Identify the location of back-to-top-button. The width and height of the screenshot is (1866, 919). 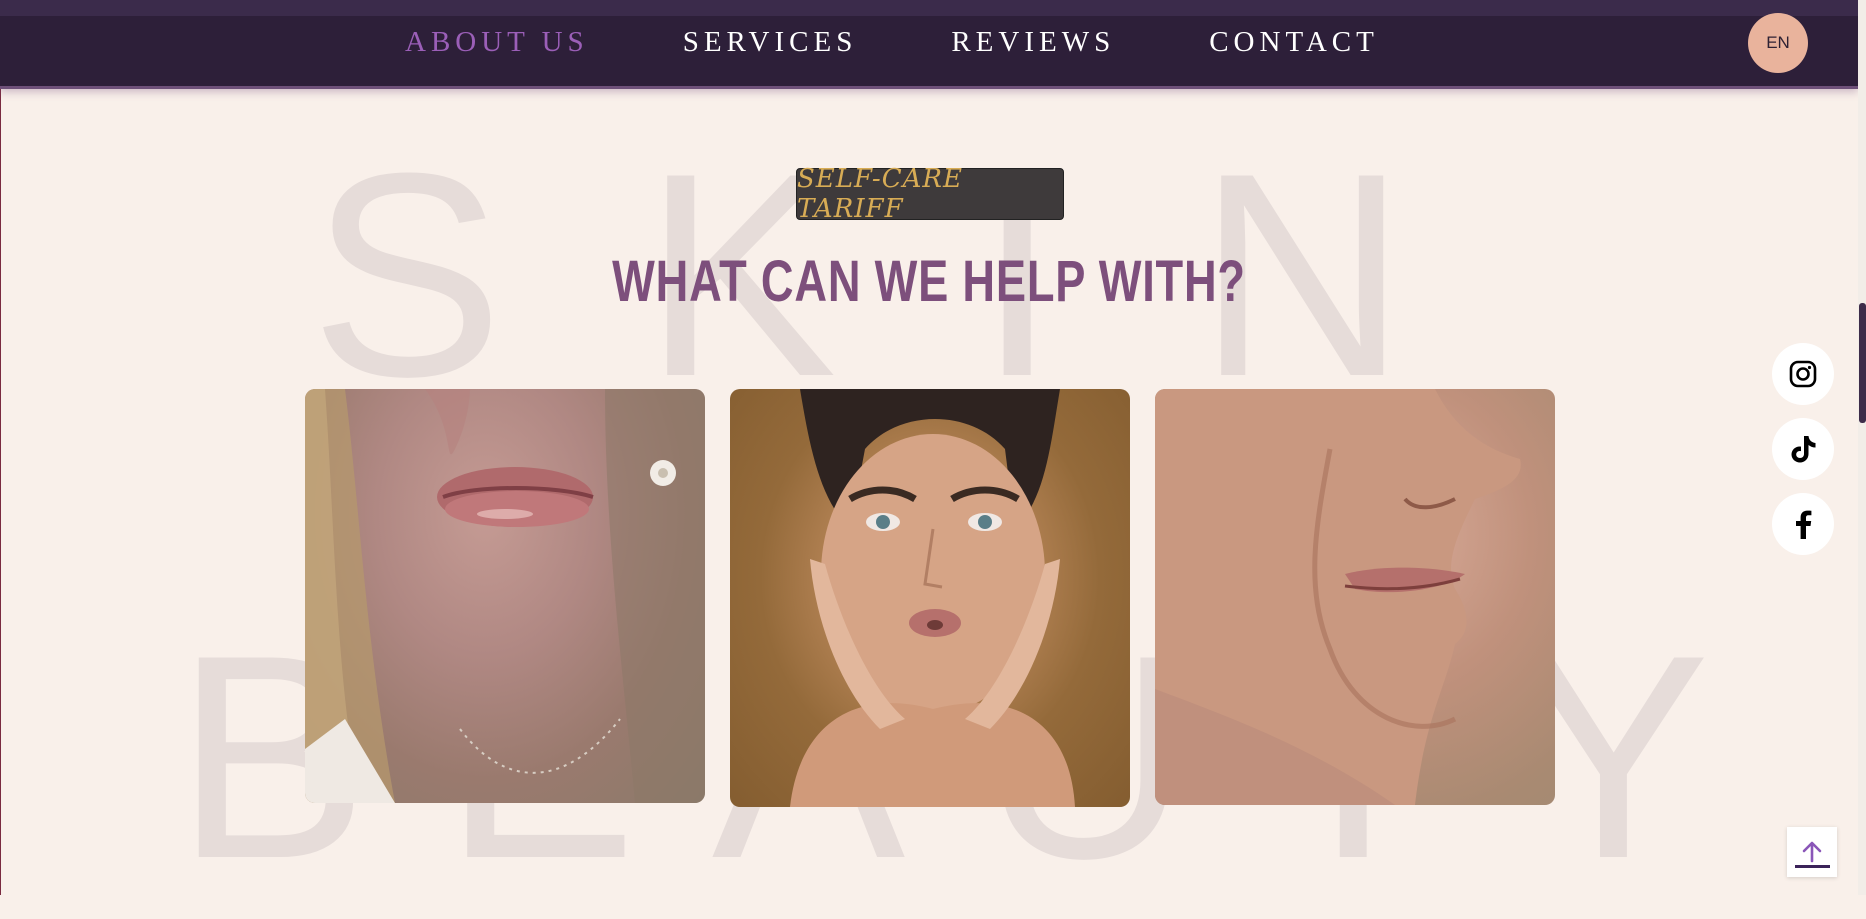
(1812, 852).